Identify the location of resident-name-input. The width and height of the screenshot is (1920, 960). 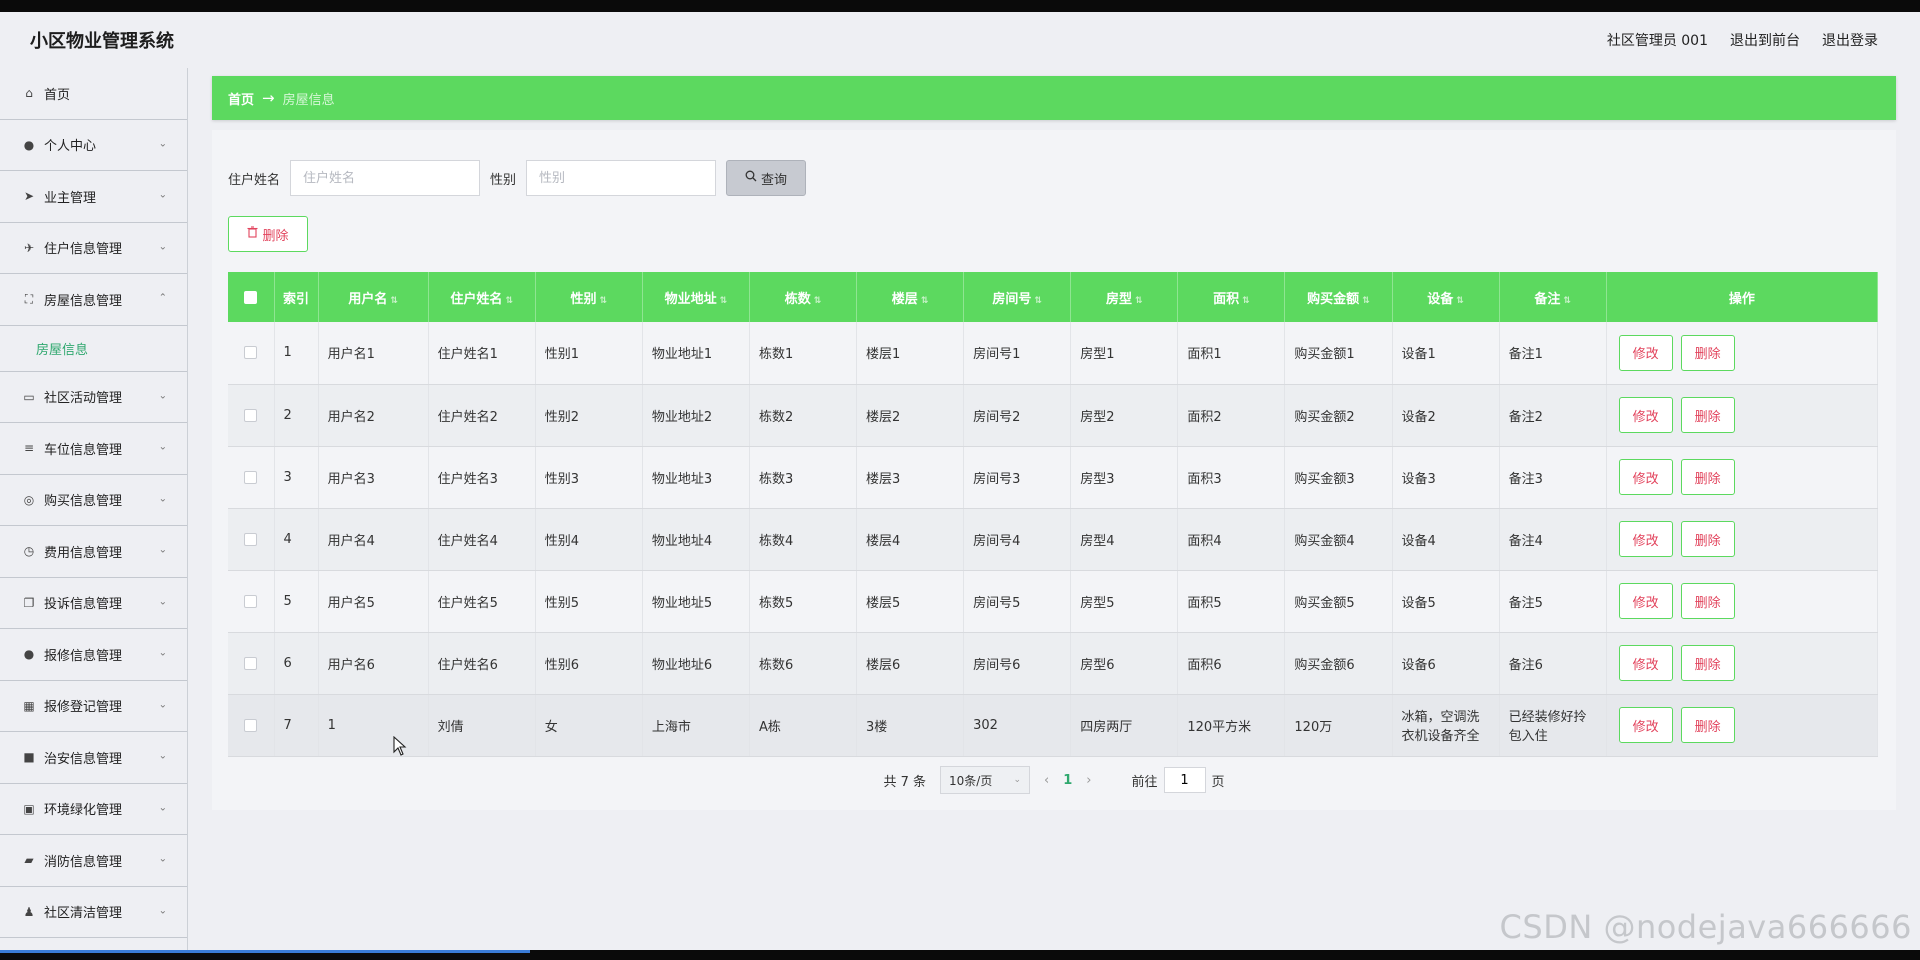
(385, 178).